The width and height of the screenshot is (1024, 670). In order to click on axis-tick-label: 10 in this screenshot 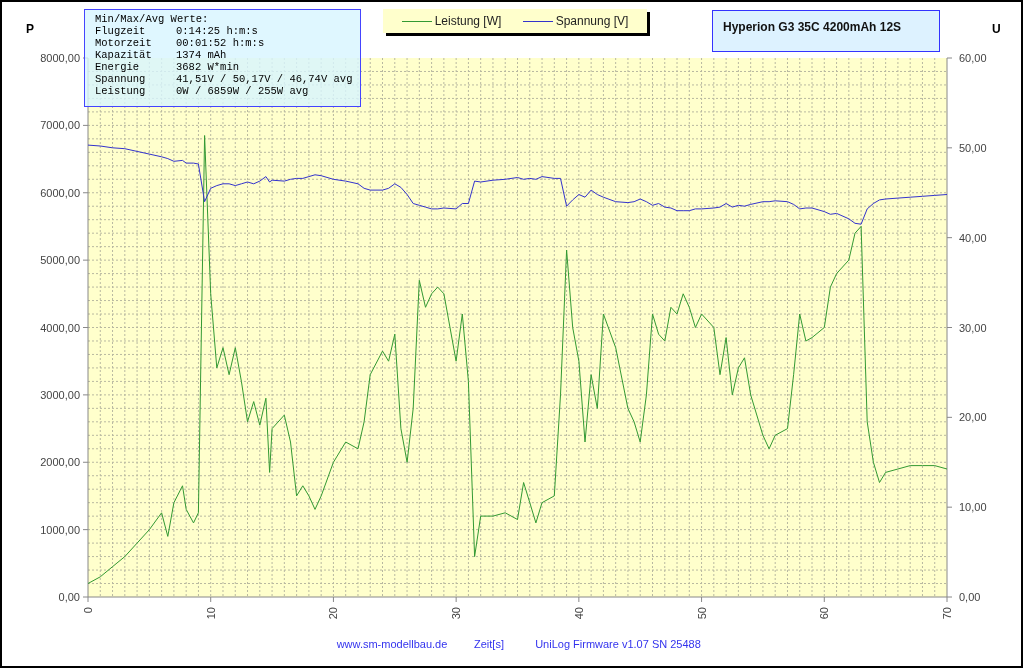, I will do `click(210, 613)`.